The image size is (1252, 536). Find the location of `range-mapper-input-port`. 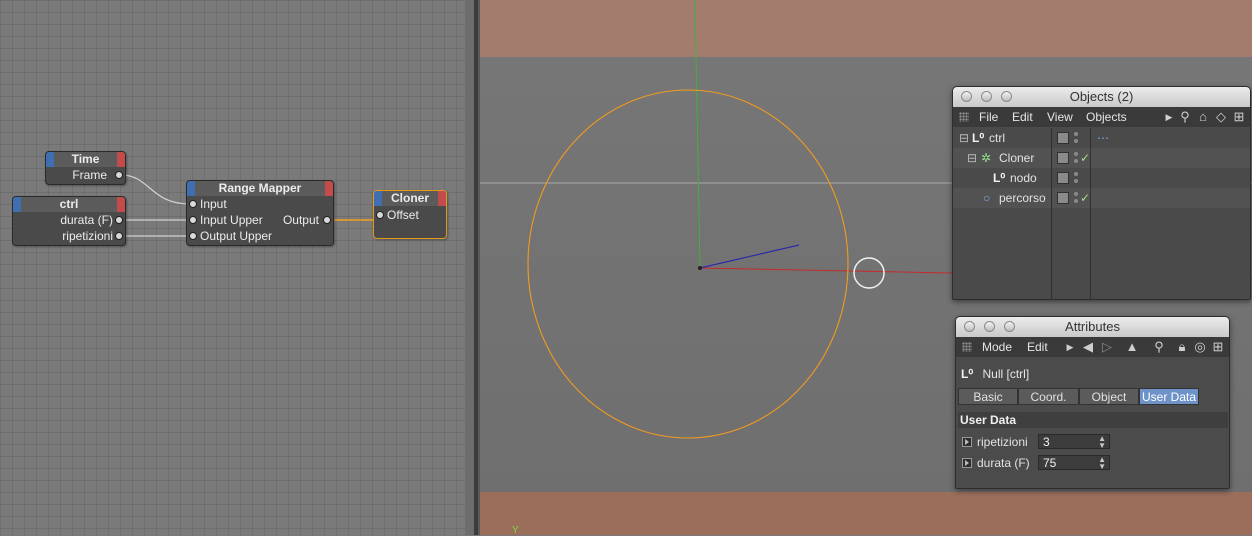

range-mapper-input-port is located at coordinates (193, 204).